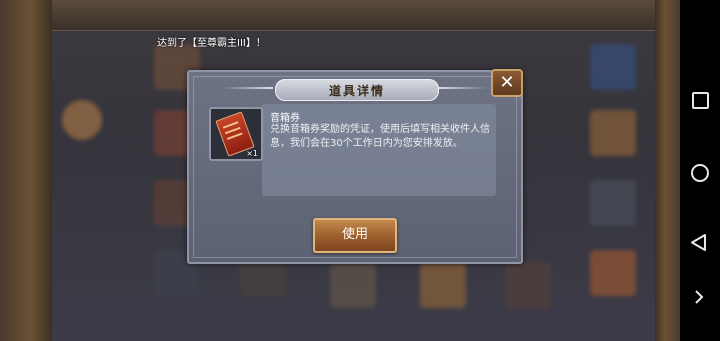 This screenshot has width=720, height=341. What do you see at coordinates (26, 170) in the screenshot?
I see `frame-left` at bounding box center [26, 170].